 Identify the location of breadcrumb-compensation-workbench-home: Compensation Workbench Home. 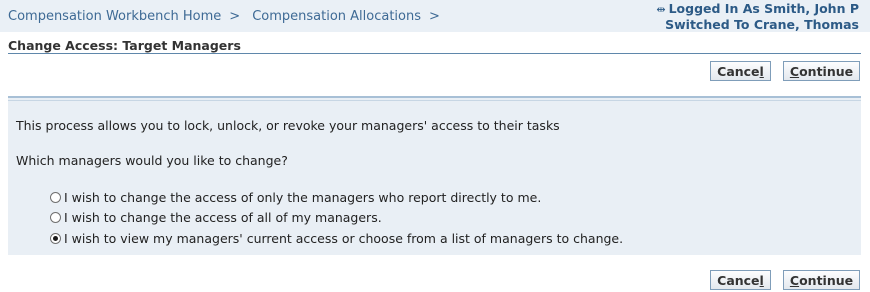
(114, 16).